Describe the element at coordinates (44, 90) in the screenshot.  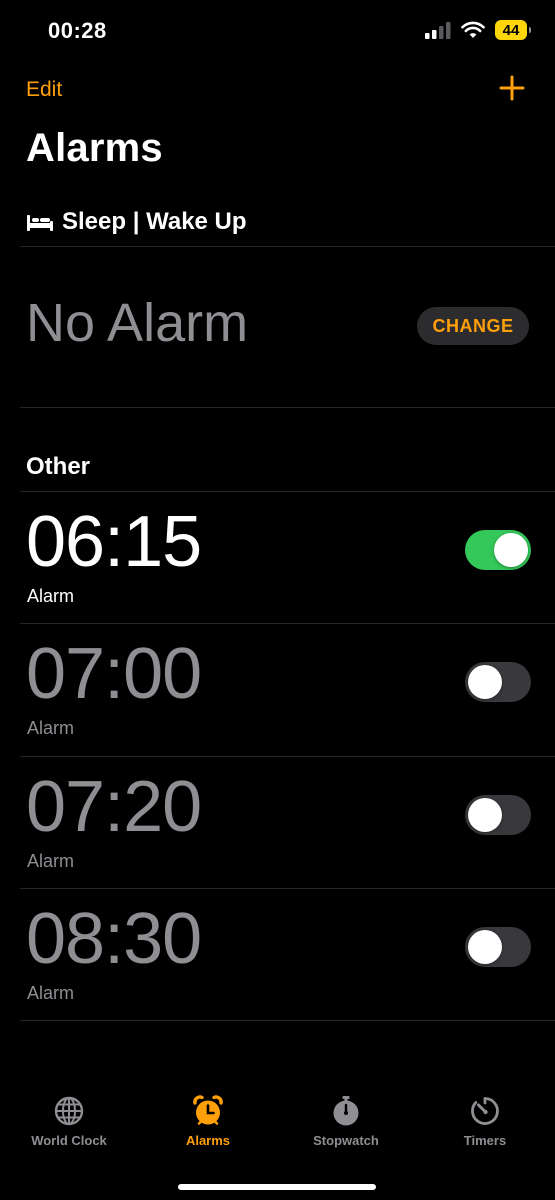
I see `edit-button: Edit` at that location.